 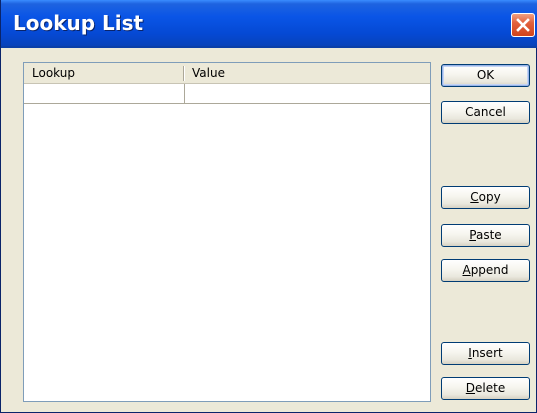 What do you see at coordinates (466, 270) in the screenshot?
I see `append-accel: A` at bounding box center [466, 270].